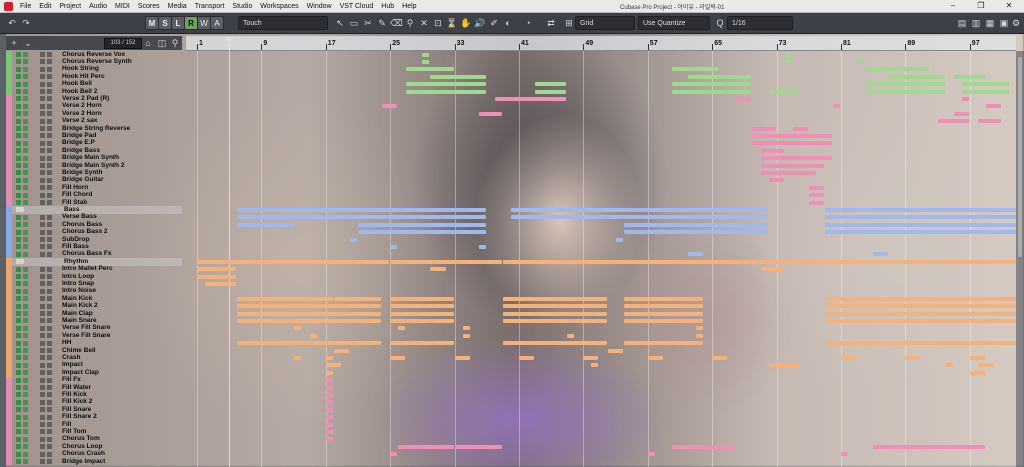  What do you see at coordinates (80, 68) in the screenshot?
I see `track-name: Hook String` at bounding box center [80, 68].